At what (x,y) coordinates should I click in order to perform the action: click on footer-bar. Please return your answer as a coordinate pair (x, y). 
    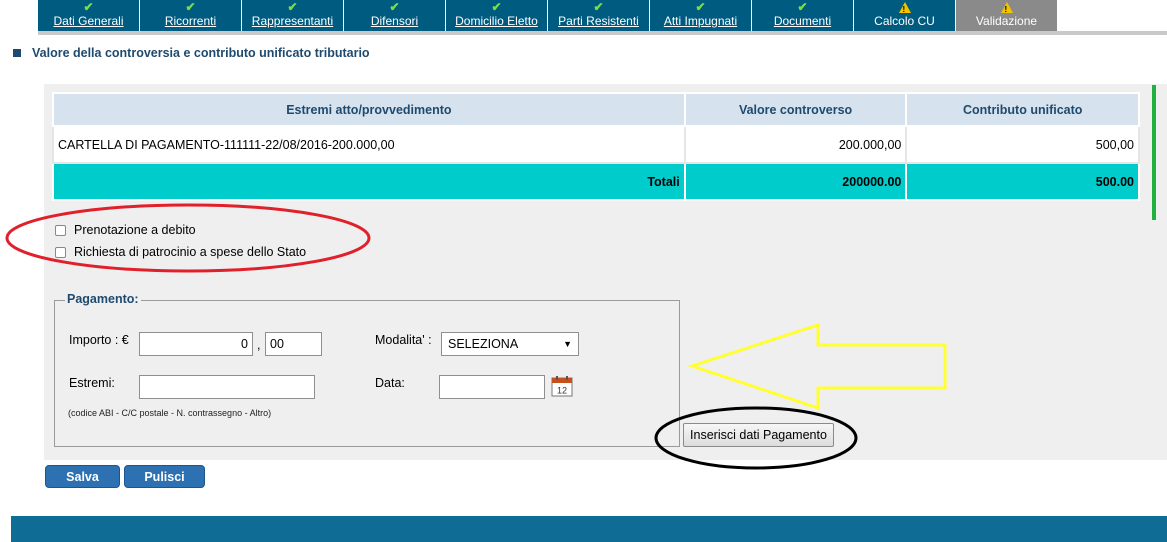
    Looking at the image, I should click on (589, 529).